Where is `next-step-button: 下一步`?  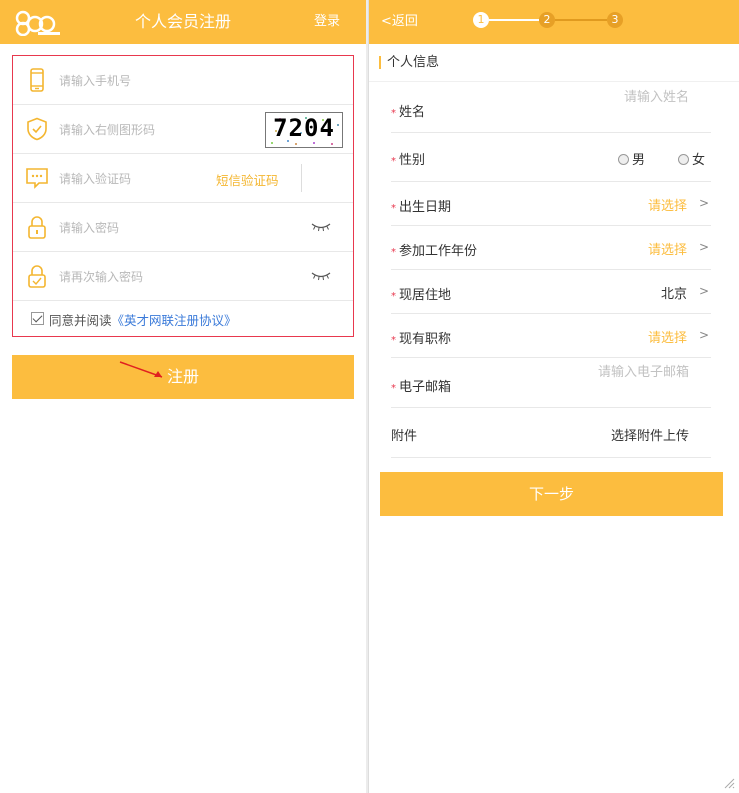 next-step-button: 下一步 is located at coordinates (551, 494).